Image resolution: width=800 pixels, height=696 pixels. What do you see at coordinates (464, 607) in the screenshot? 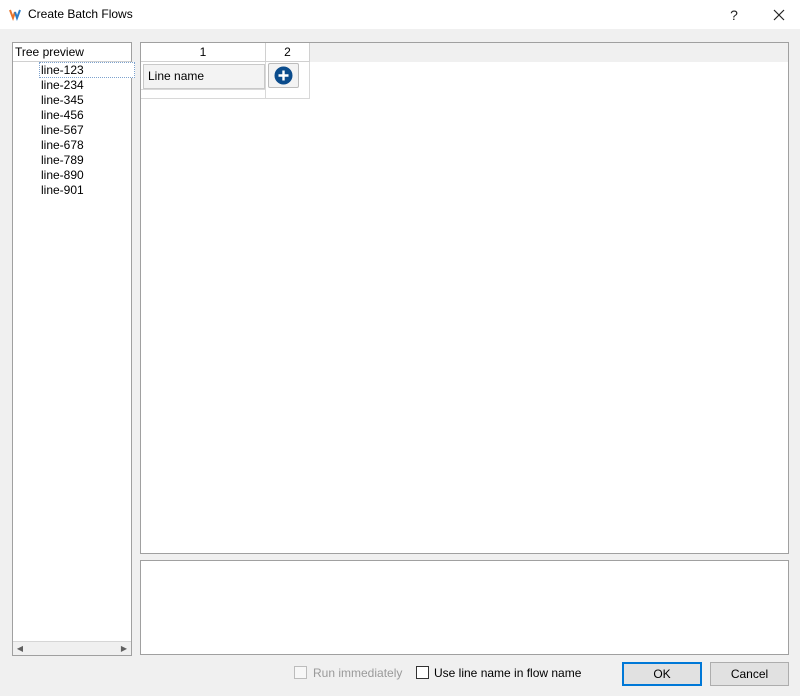
I see `details-text-area` at bounding box center [464, 607].